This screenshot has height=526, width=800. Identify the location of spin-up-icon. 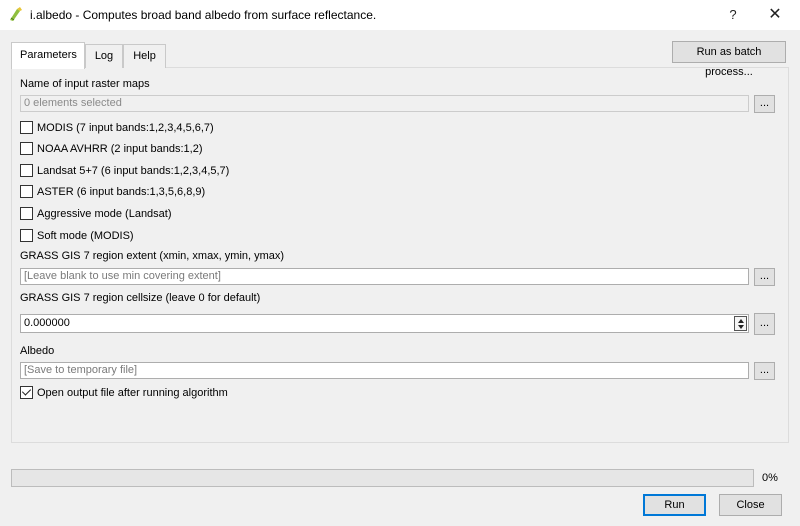
(741, 321).